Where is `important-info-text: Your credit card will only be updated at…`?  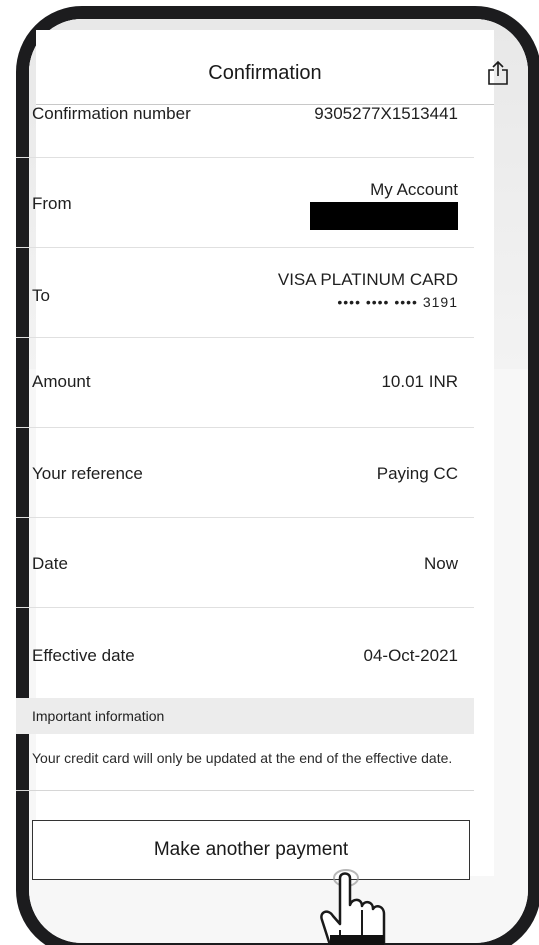 important-info-text: Your credit card will only be updated at… is located at coordinates (242, 758).